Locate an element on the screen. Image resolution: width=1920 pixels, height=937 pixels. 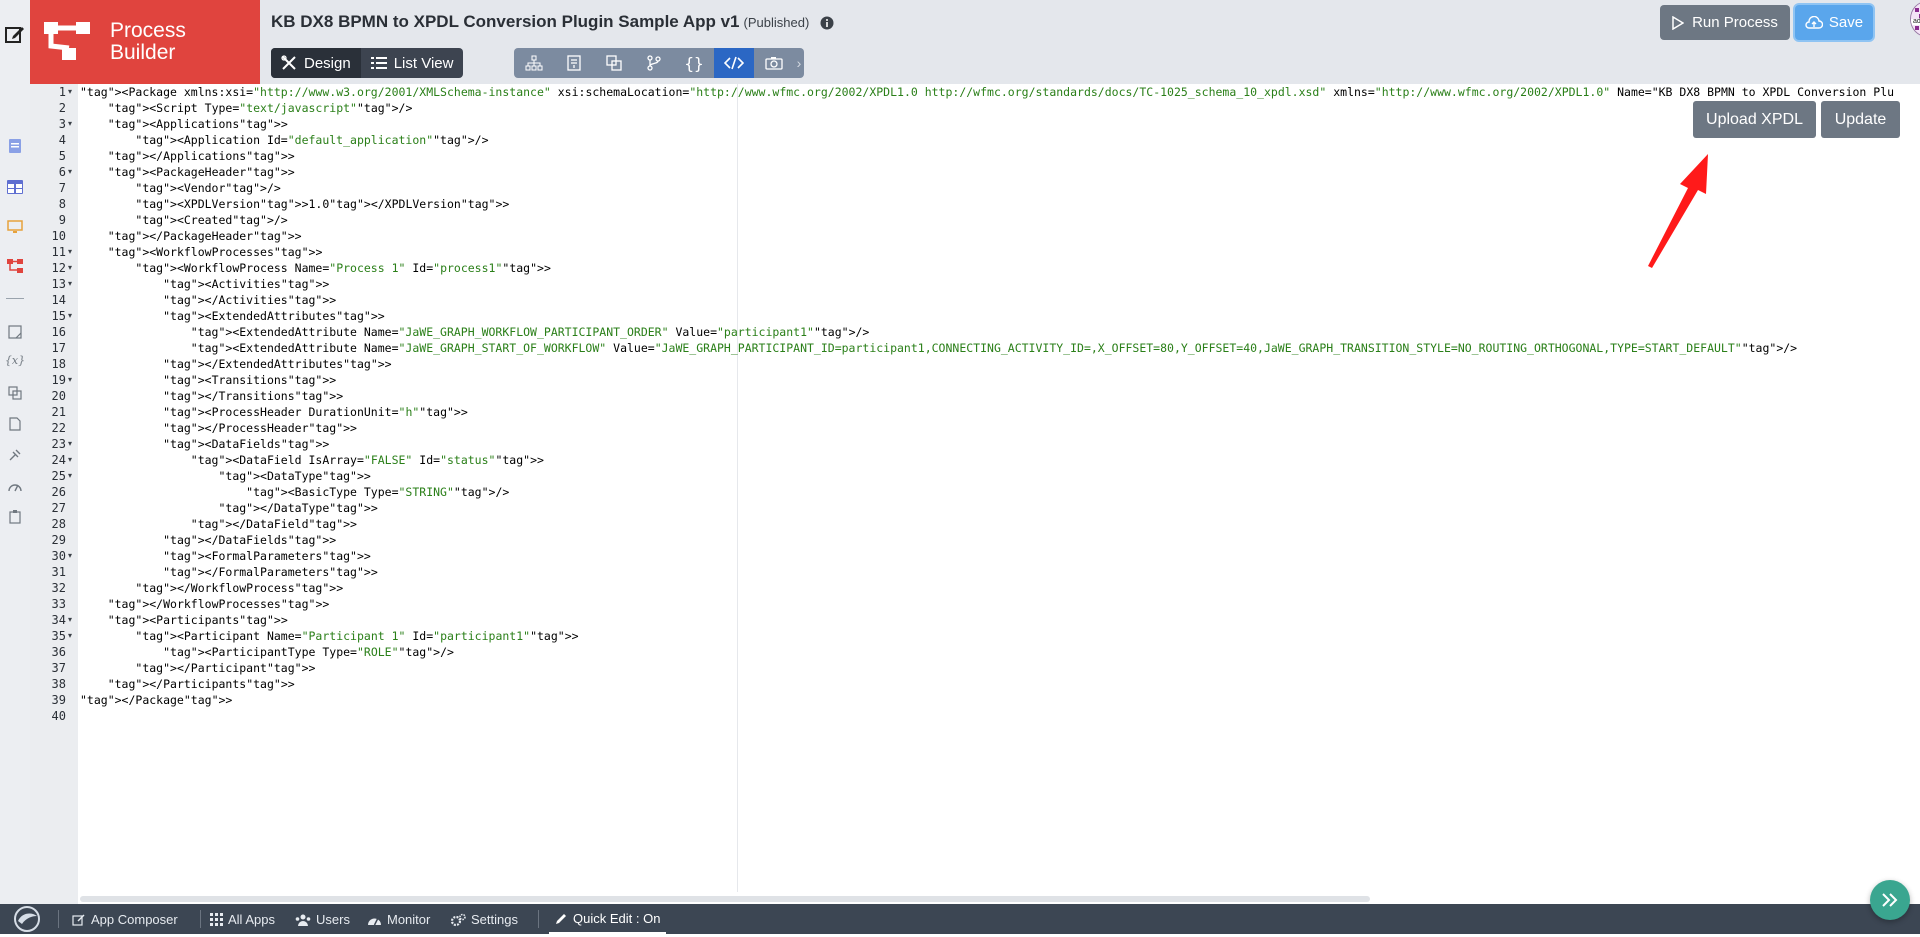
code-line: "tag"></DataFields"tag">> is located at coordinates (208, 540).